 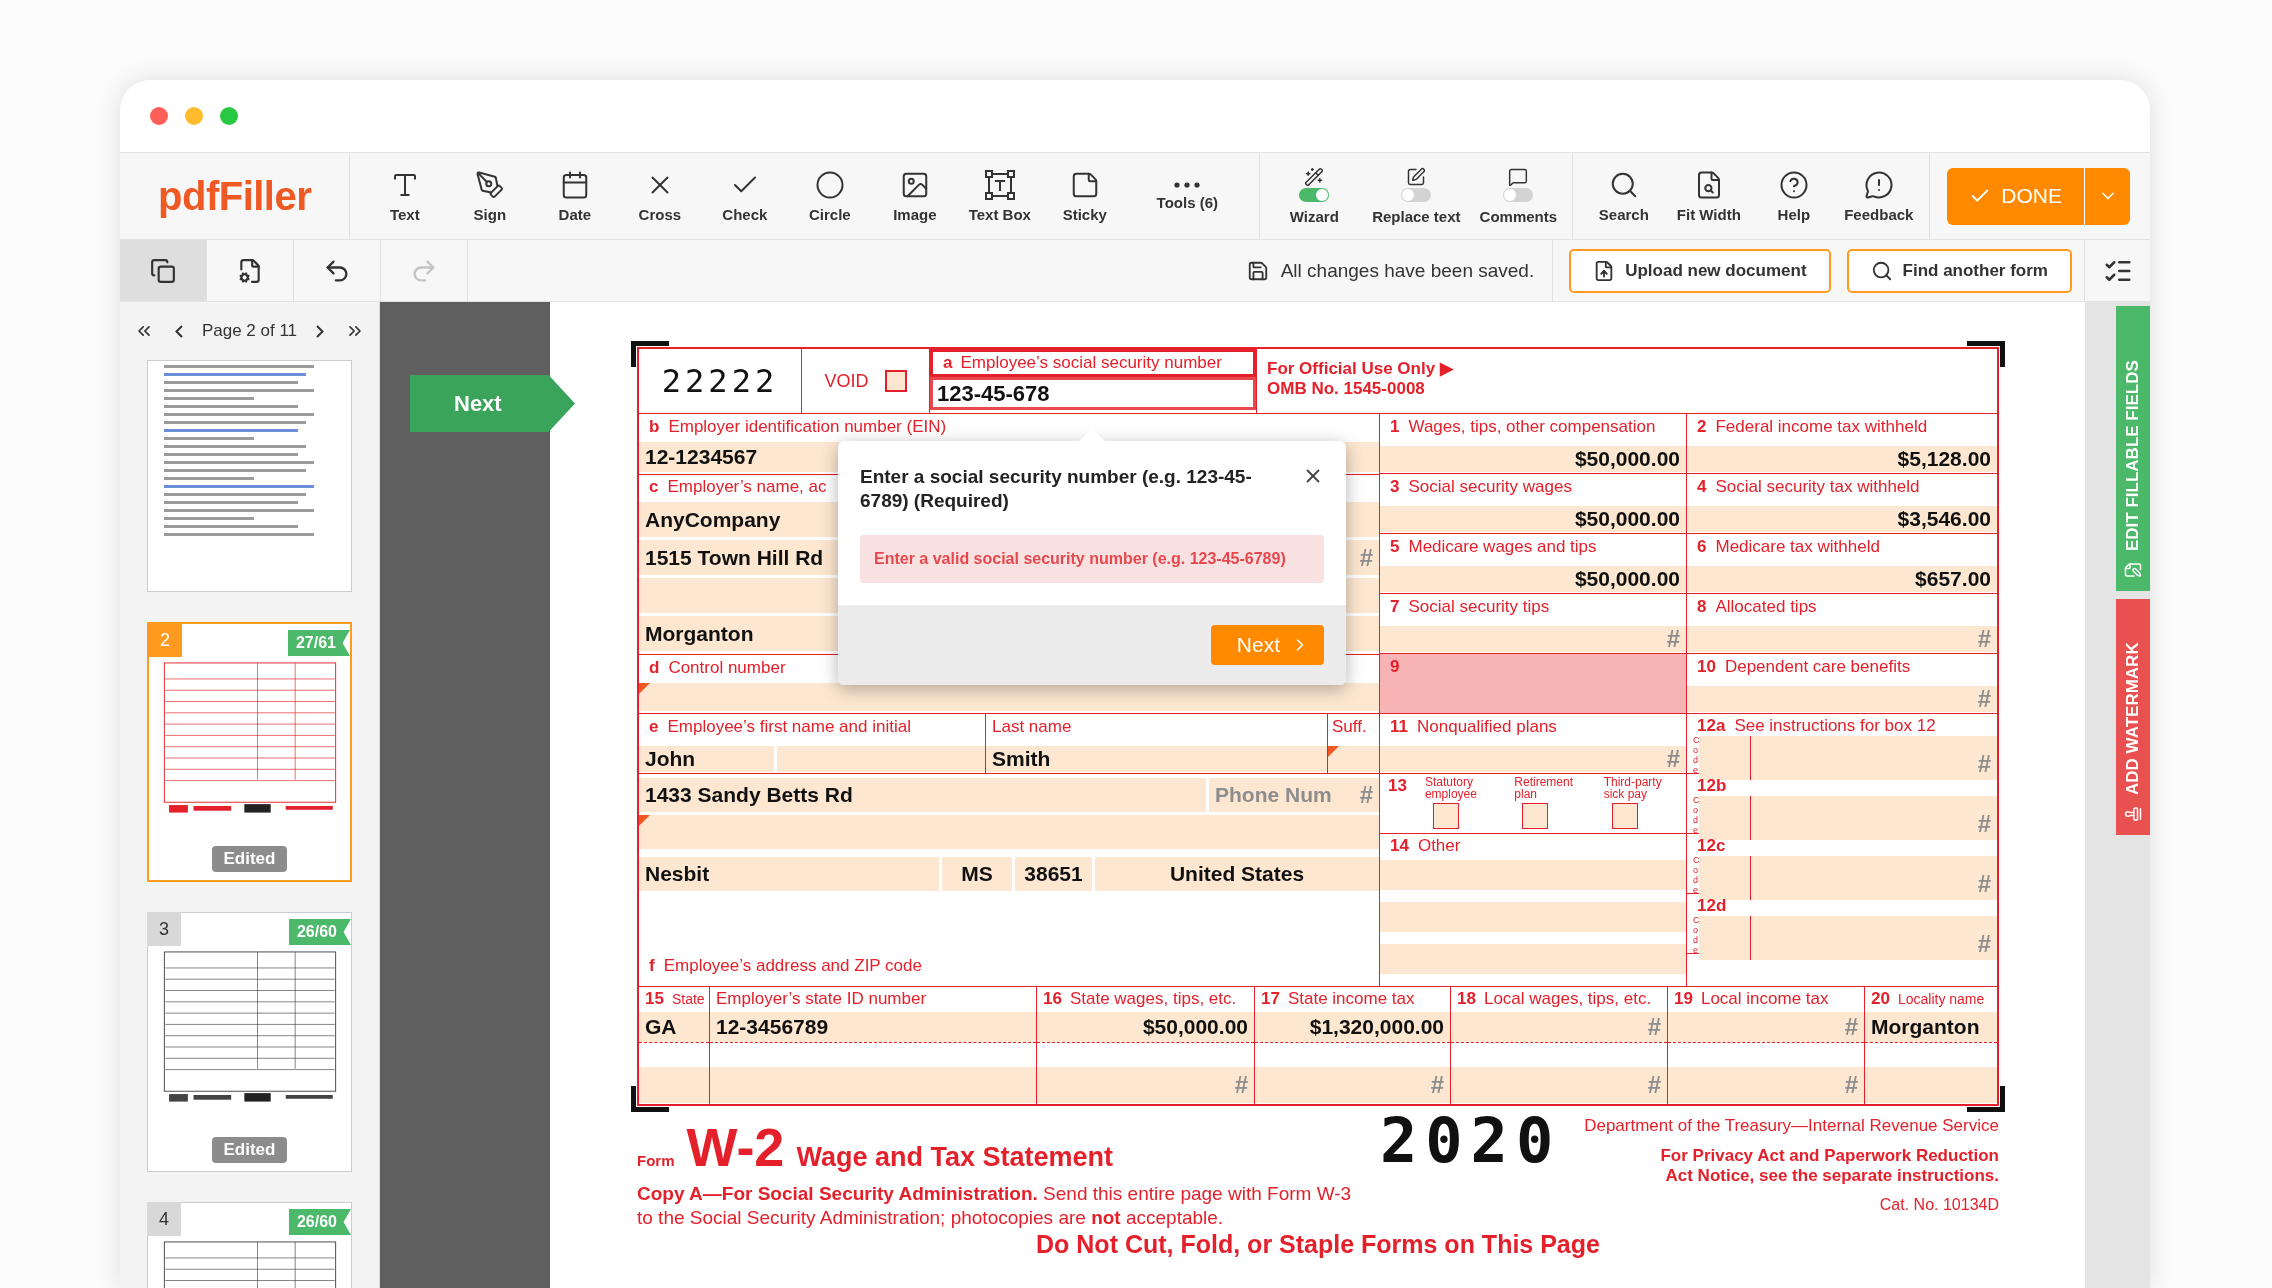 I want to click on popup-title: Enter a social security number (e.g. 123-45-6789) (Required), so click(x=1056, y=489).